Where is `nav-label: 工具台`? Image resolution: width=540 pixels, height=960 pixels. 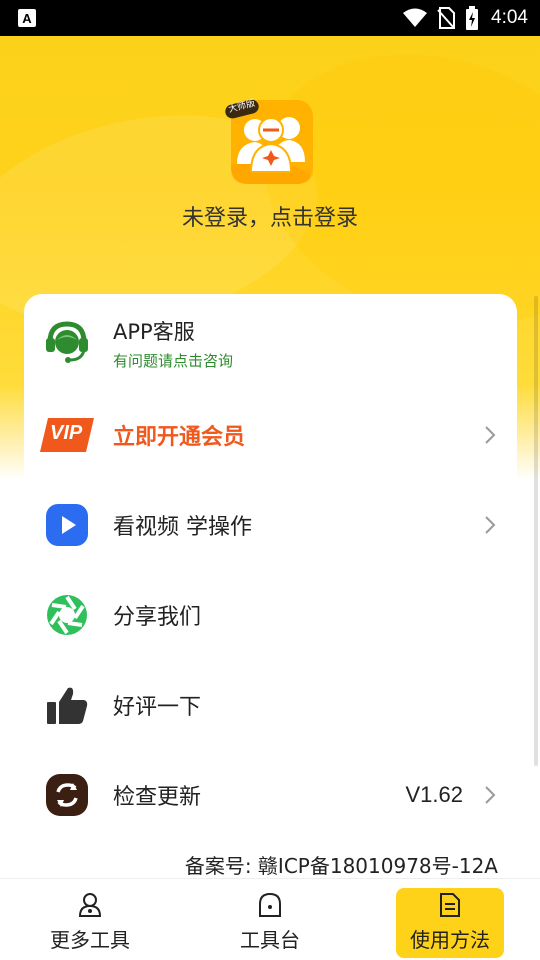 nav-label: 工具台 is located at coordinates (270, 939).